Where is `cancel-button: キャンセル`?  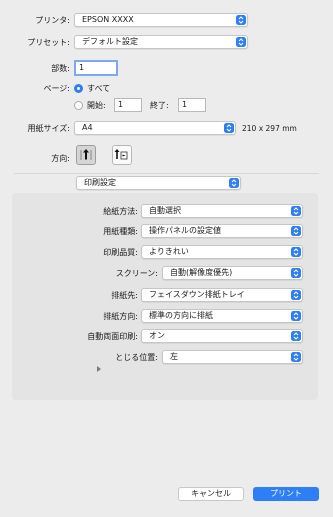
cancel-button: キャンセル is located at coordinates (211, 494).